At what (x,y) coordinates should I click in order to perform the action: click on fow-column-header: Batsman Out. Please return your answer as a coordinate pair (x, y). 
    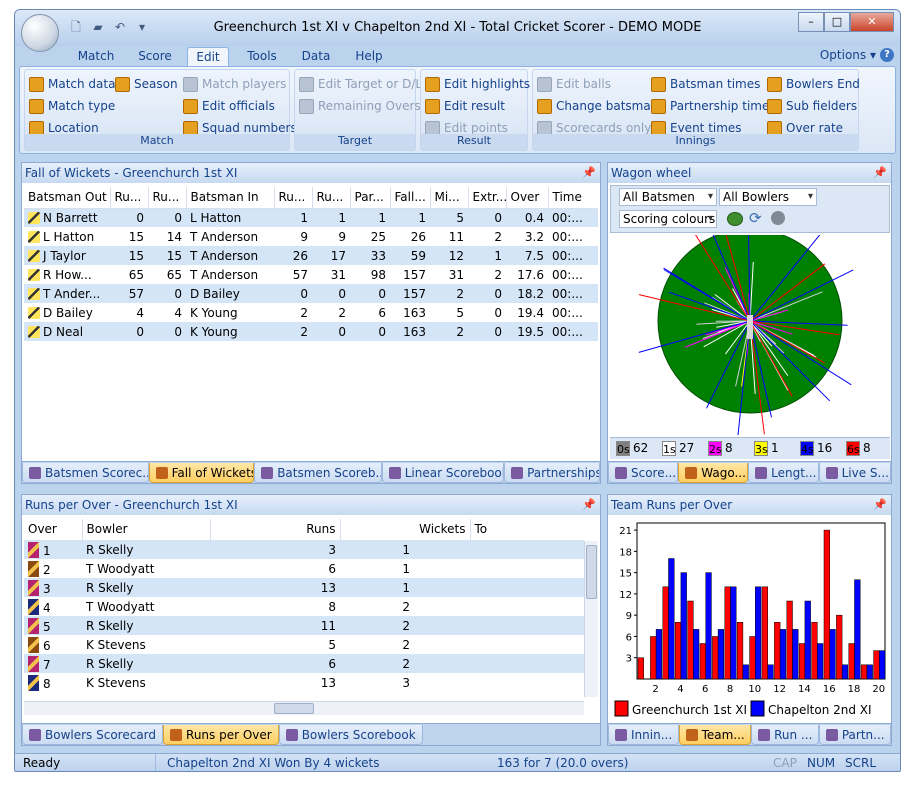
    Looking at the image, I should click on (67, 198).